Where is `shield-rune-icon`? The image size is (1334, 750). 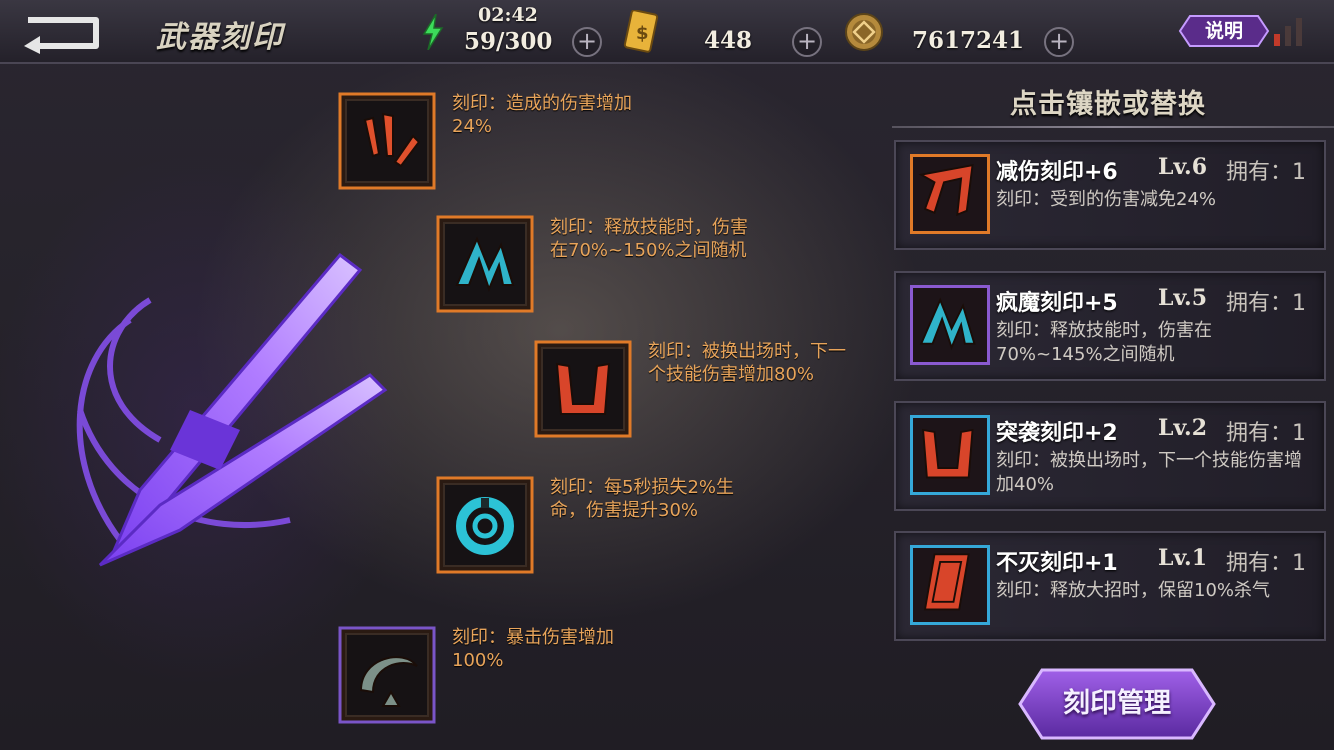 shield-rune-icon is located at coordinates (950, 194).